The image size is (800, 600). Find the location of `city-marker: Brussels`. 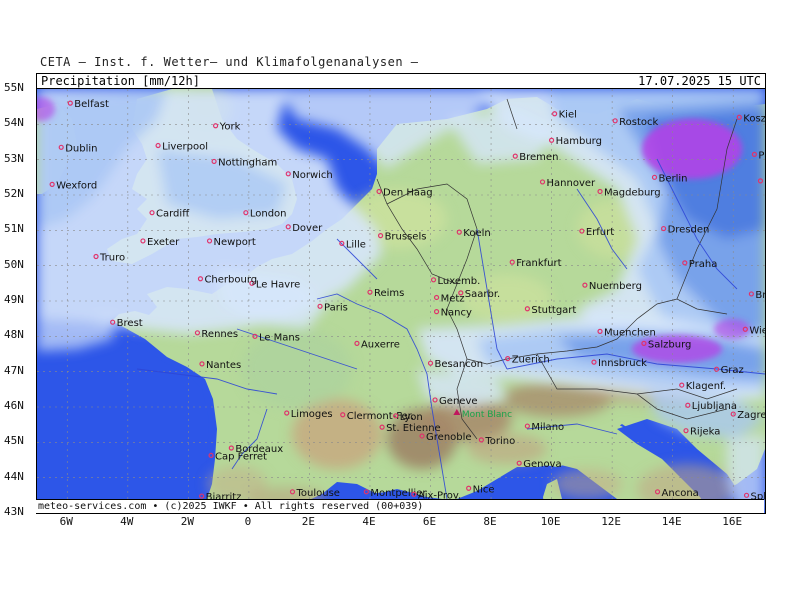

city-marker: Brussels is located at coordinates (401, 237).